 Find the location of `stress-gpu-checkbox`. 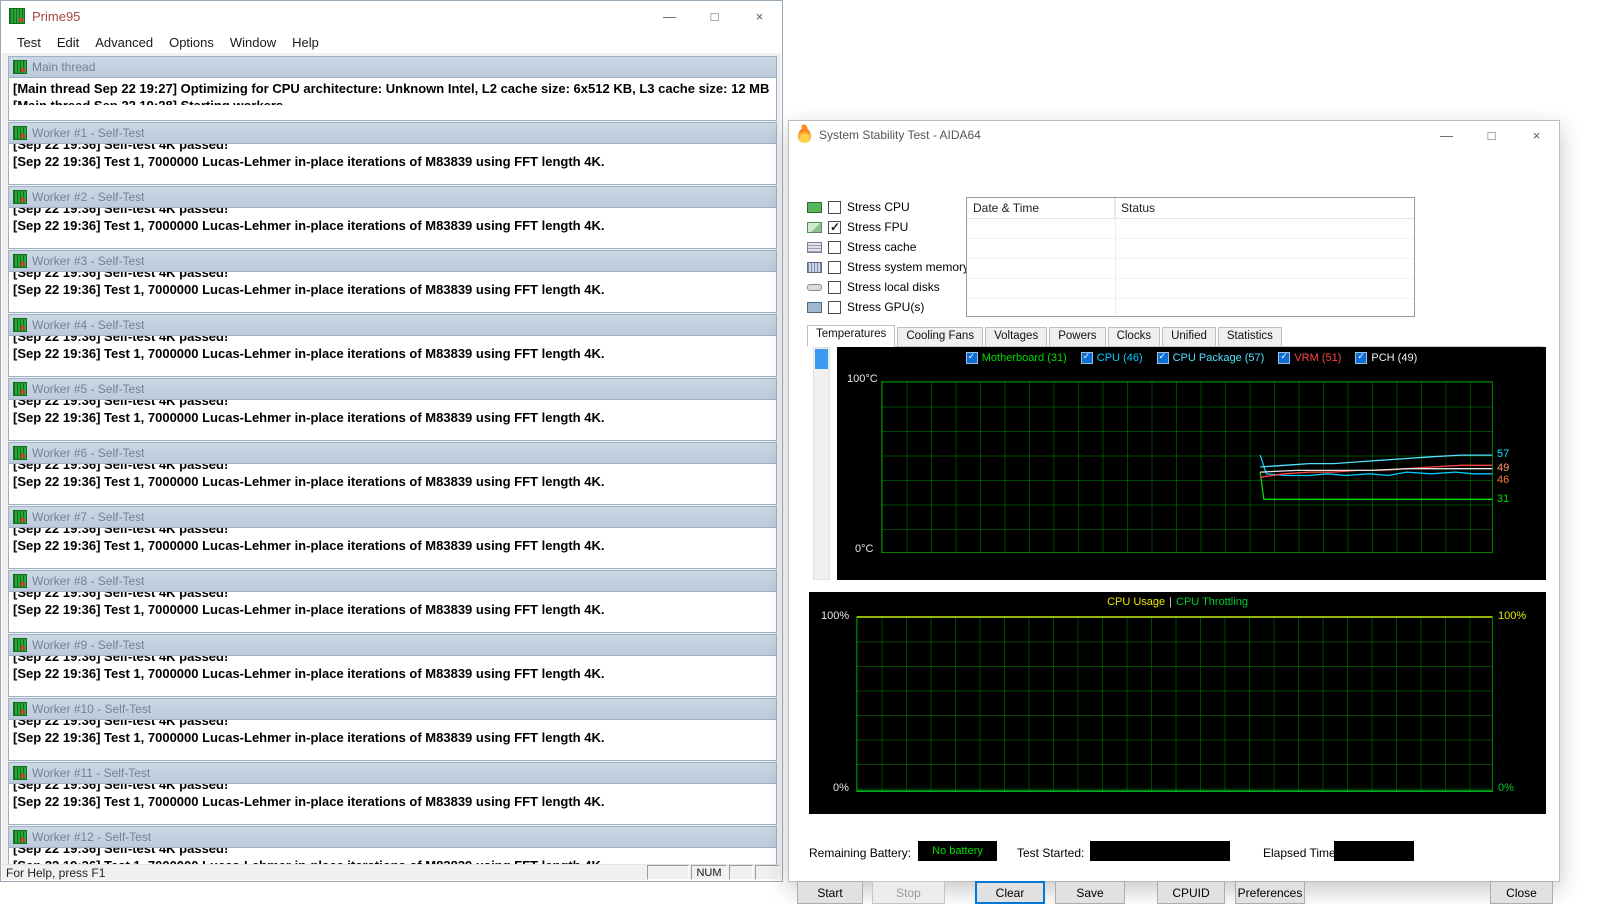

stress-gpu-checkbox is located at coordinates (834, 307).